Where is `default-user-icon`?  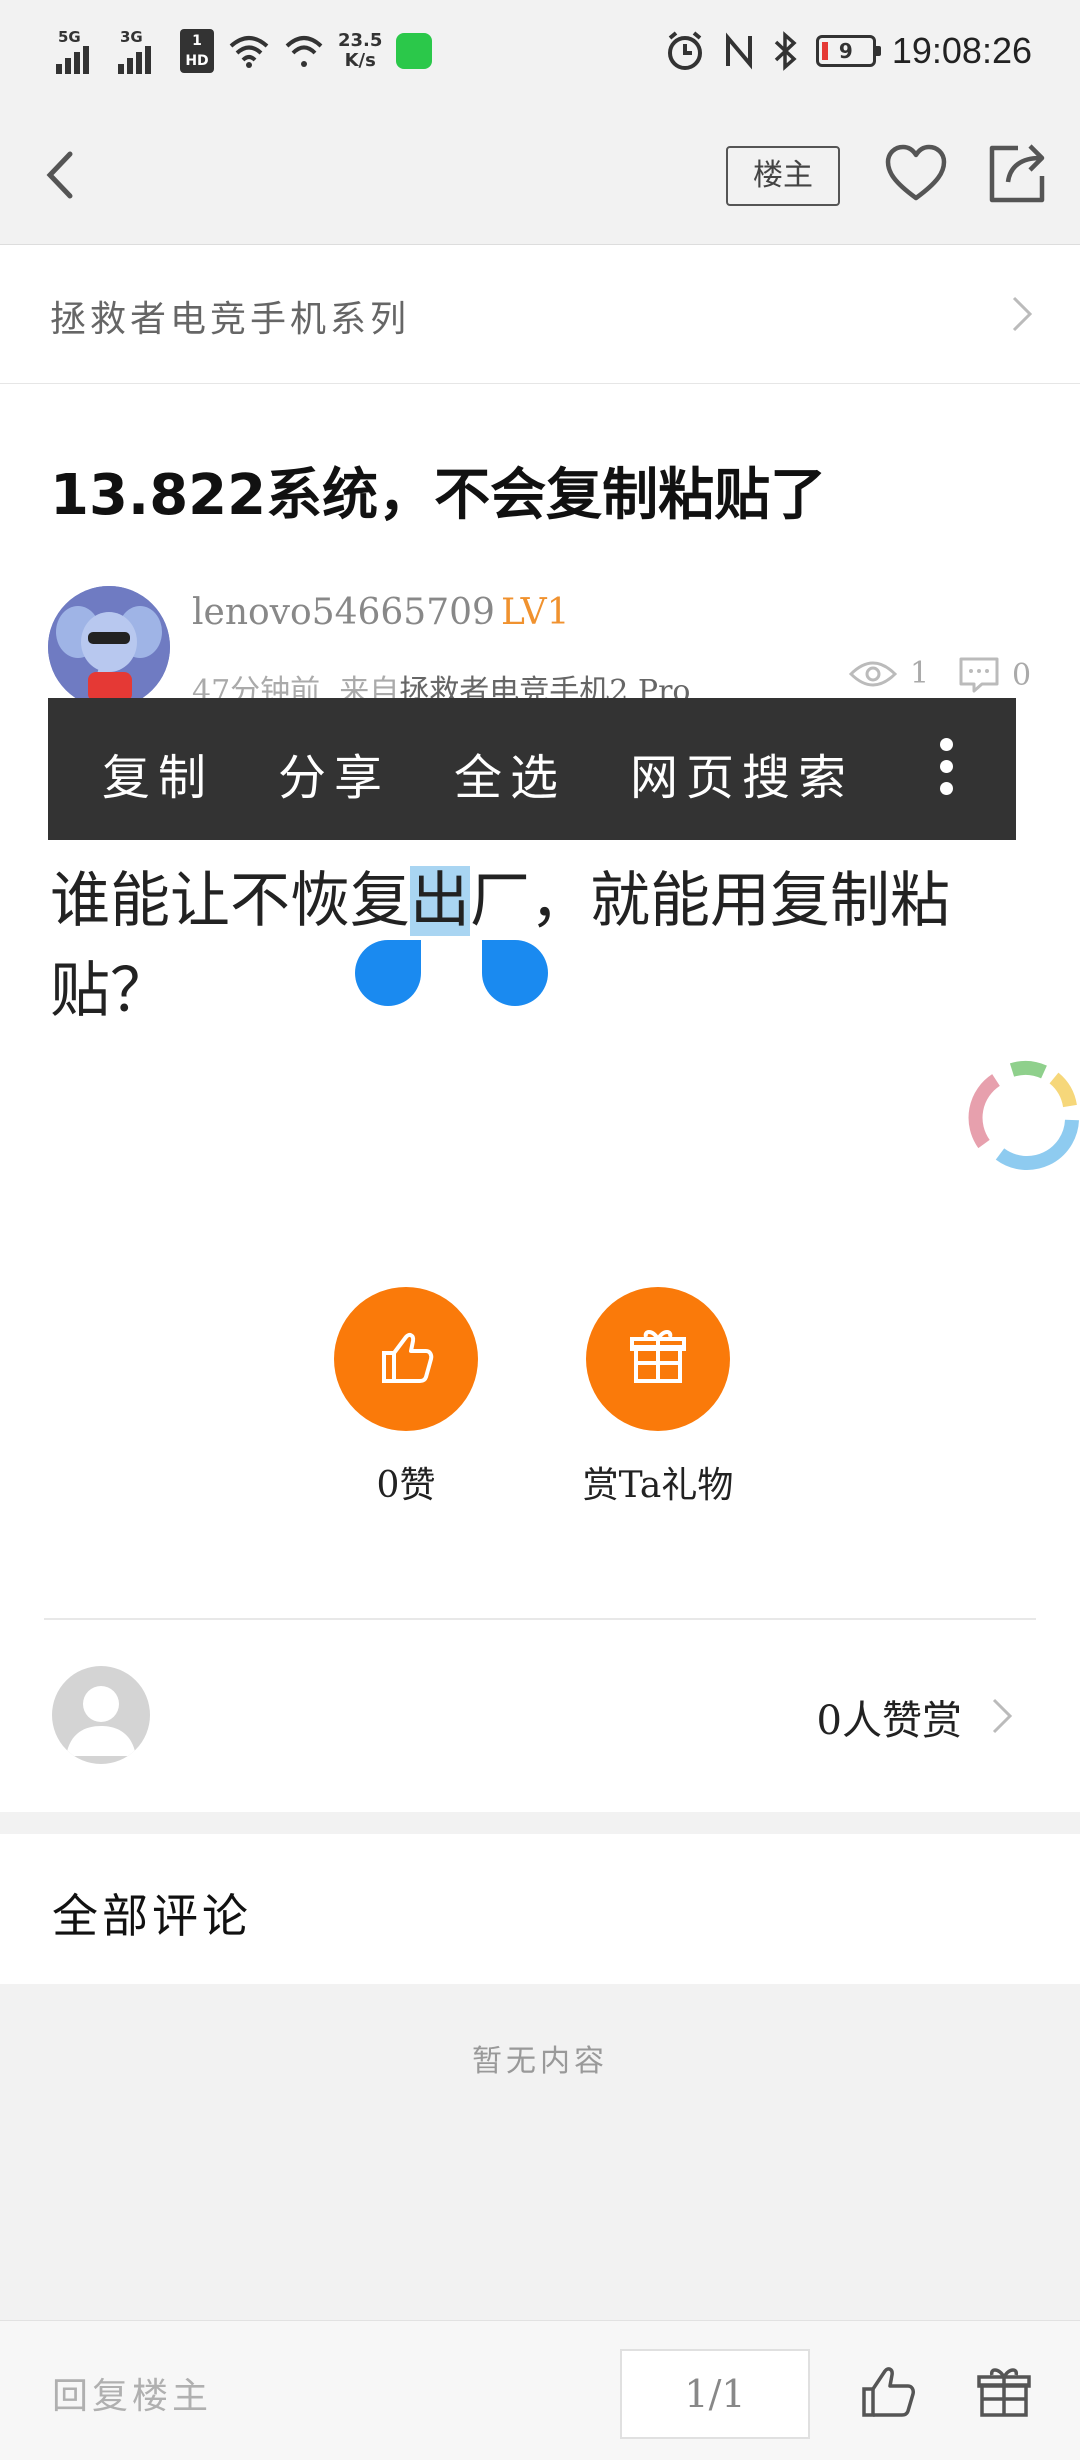 default-user-icon is located at coordinates (101, 1721).